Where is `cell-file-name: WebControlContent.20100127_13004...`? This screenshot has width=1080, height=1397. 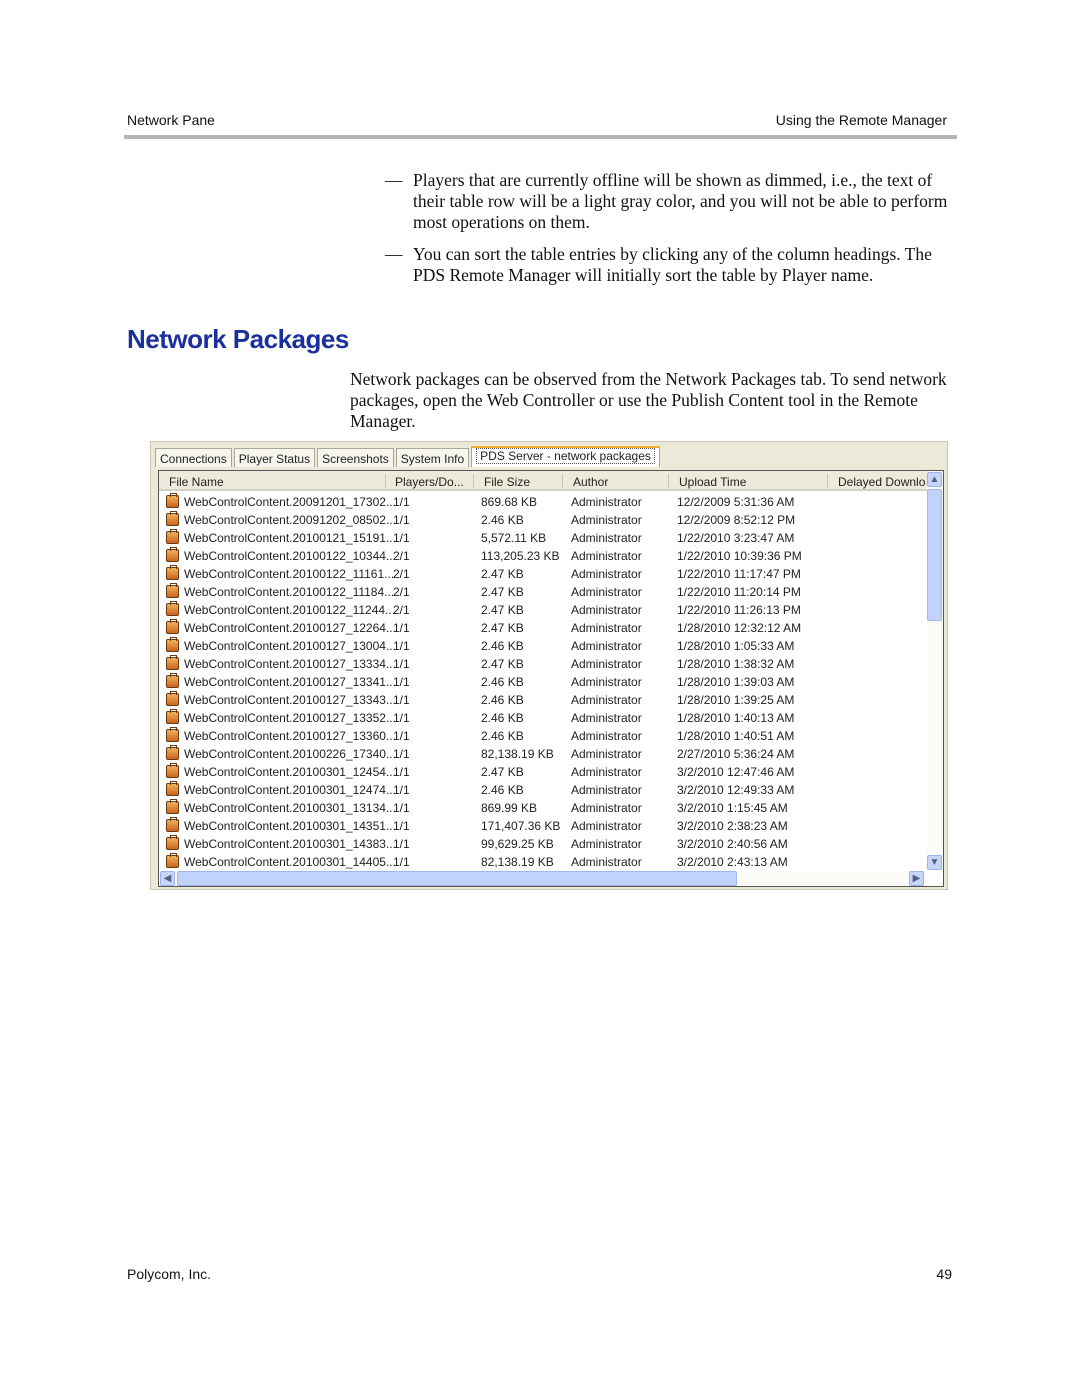
cell-file-name: WebControlContent.20100127_13004... is located at coordinates (290, 646).